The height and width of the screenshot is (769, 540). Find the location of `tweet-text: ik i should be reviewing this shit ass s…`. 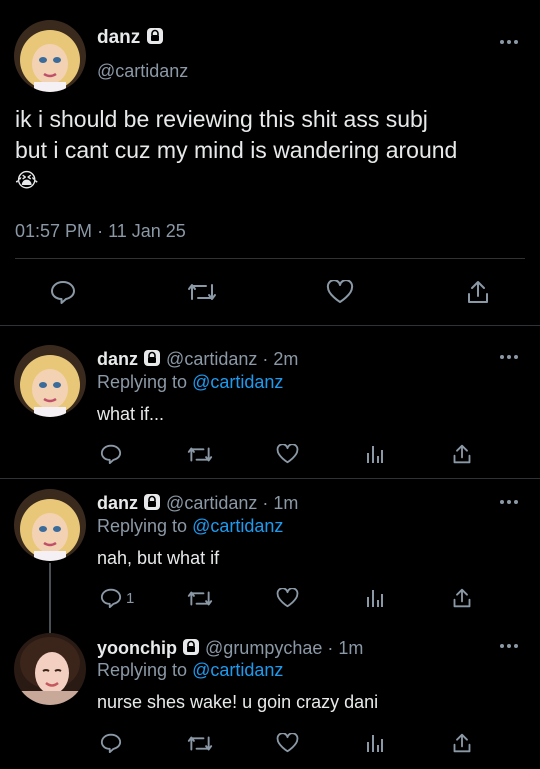

tweet-text: ik i should be reviewing this shit ass s… is located at coordinates (236, 150).